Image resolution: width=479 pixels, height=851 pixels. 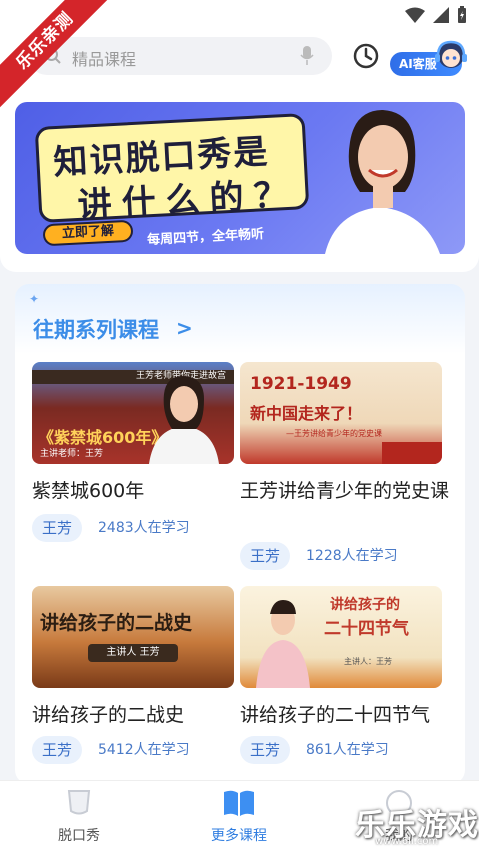 What do you see at coordinates (451, 54) in the screenshot?
I see `ai-avatar-icon` at bounding box center [451, 54].